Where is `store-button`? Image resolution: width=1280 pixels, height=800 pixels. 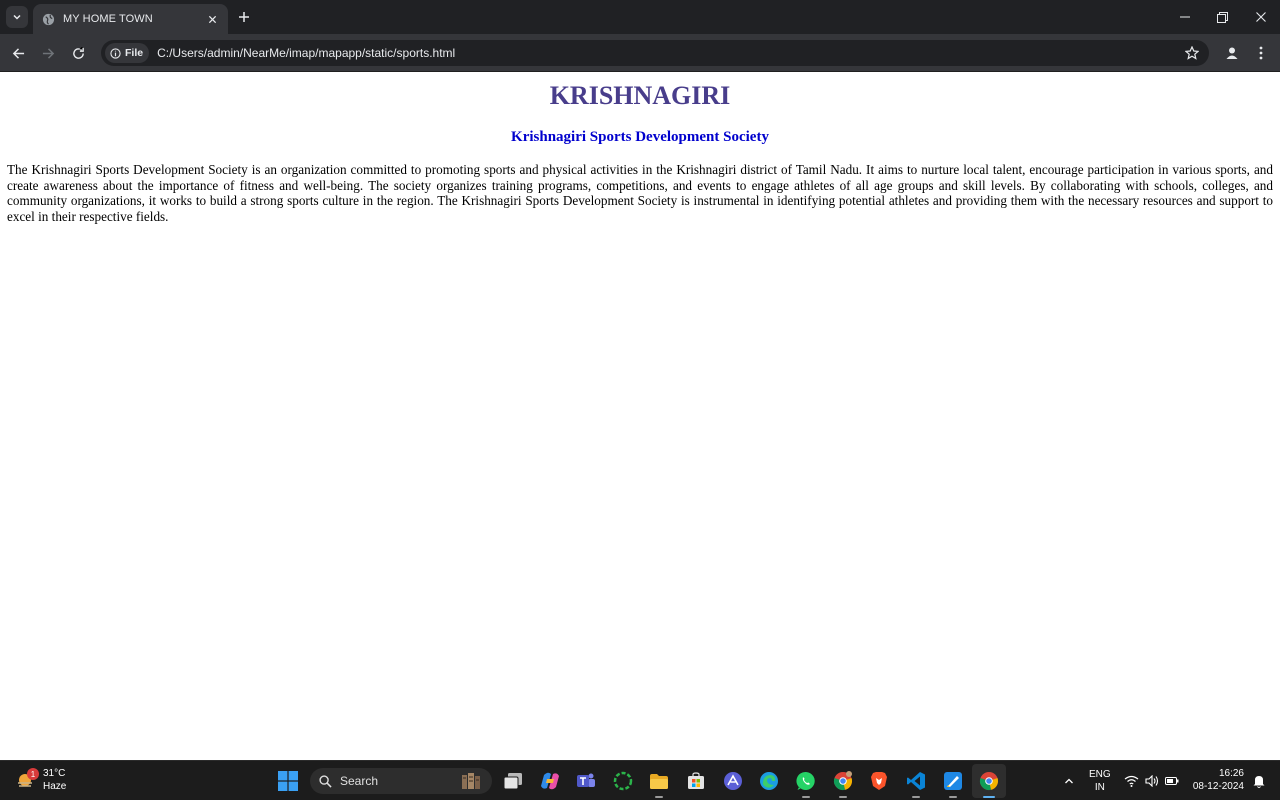
store-button is located at coordinates (696, 781).